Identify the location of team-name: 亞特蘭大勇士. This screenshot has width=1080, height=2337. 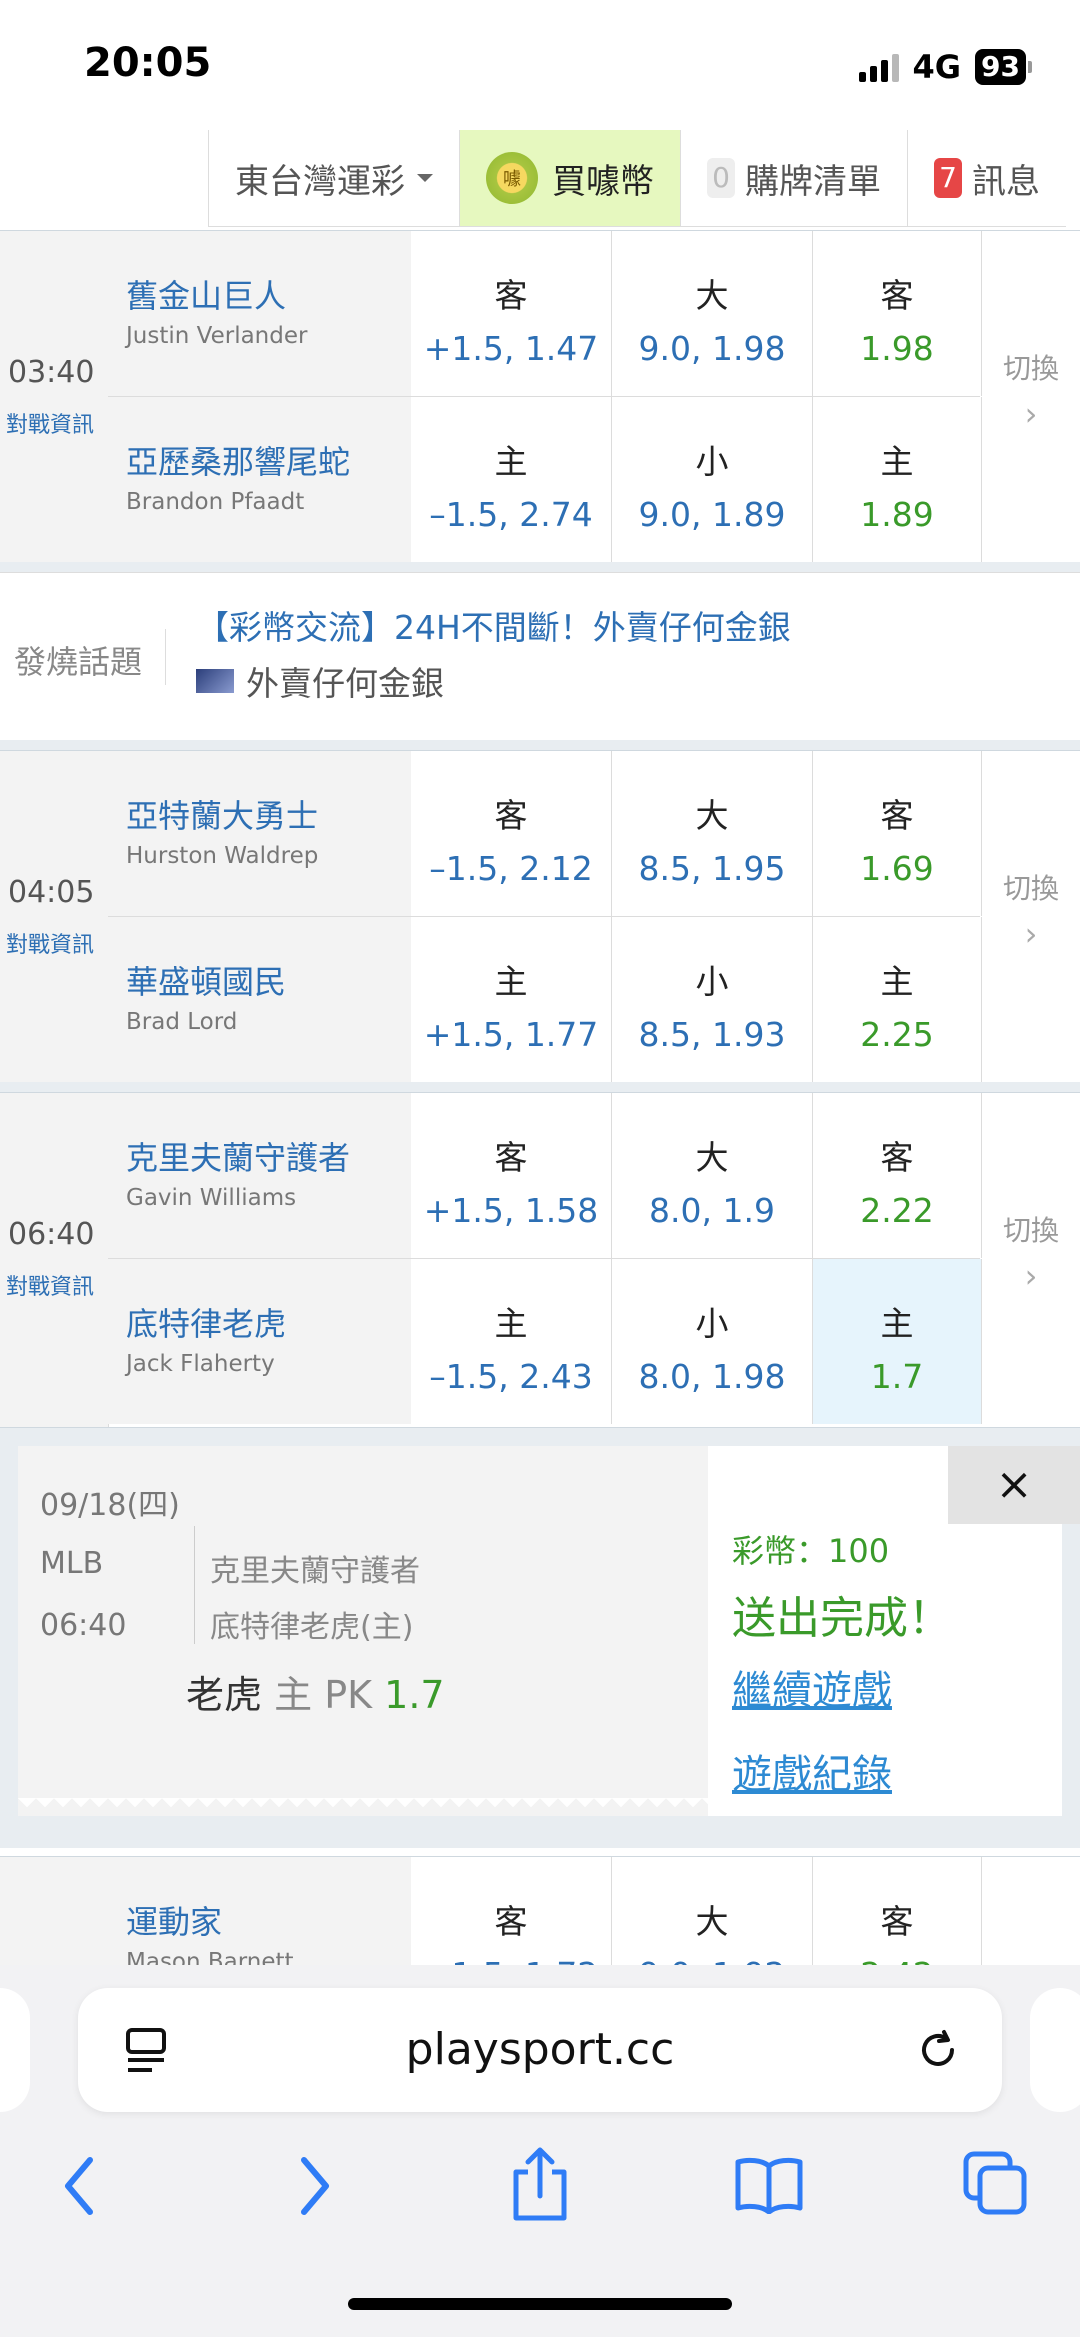
(222, 814).